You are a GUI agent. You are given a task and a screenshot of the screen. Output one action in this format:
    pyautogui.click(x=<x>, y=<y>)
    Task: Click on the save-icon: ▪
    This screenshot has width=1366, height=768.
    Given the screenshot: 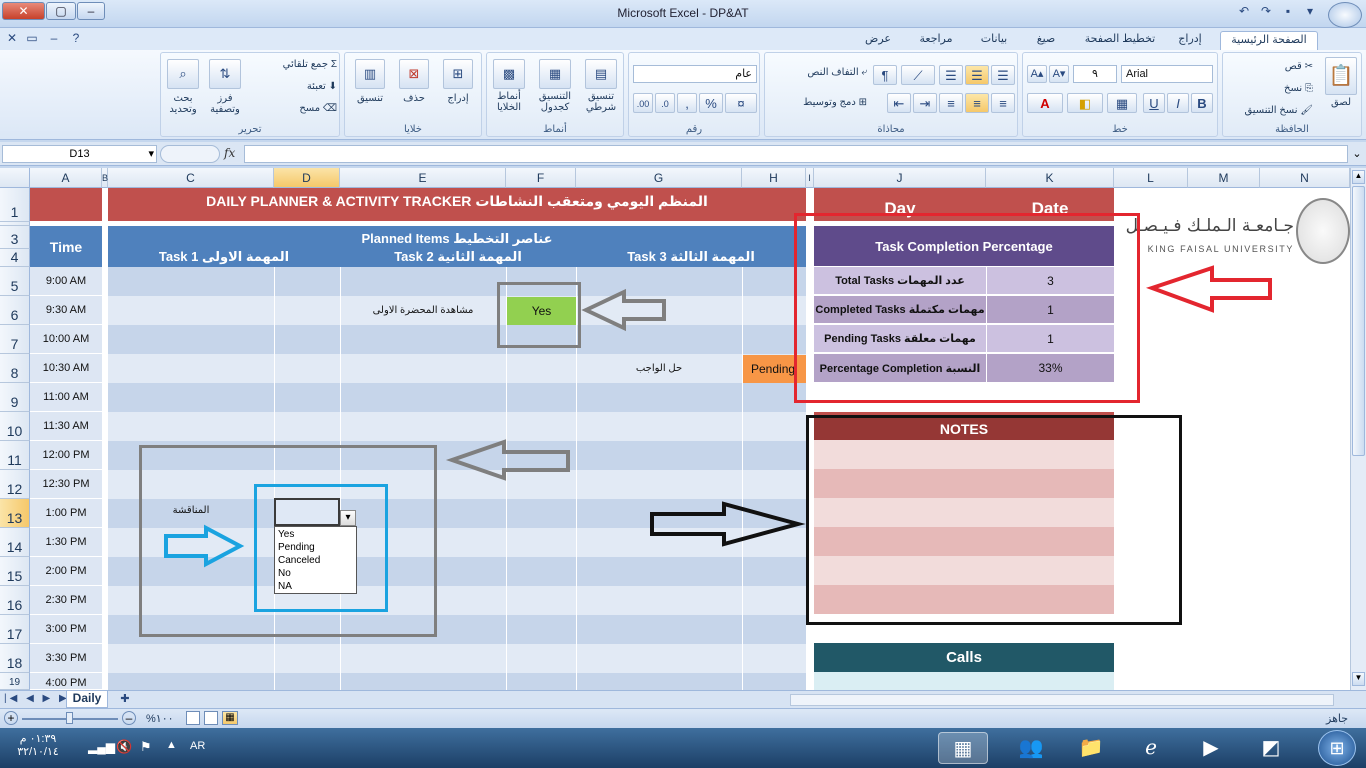 What is the action you would take?
    pyautogui.click(x=1288, y=12)
    